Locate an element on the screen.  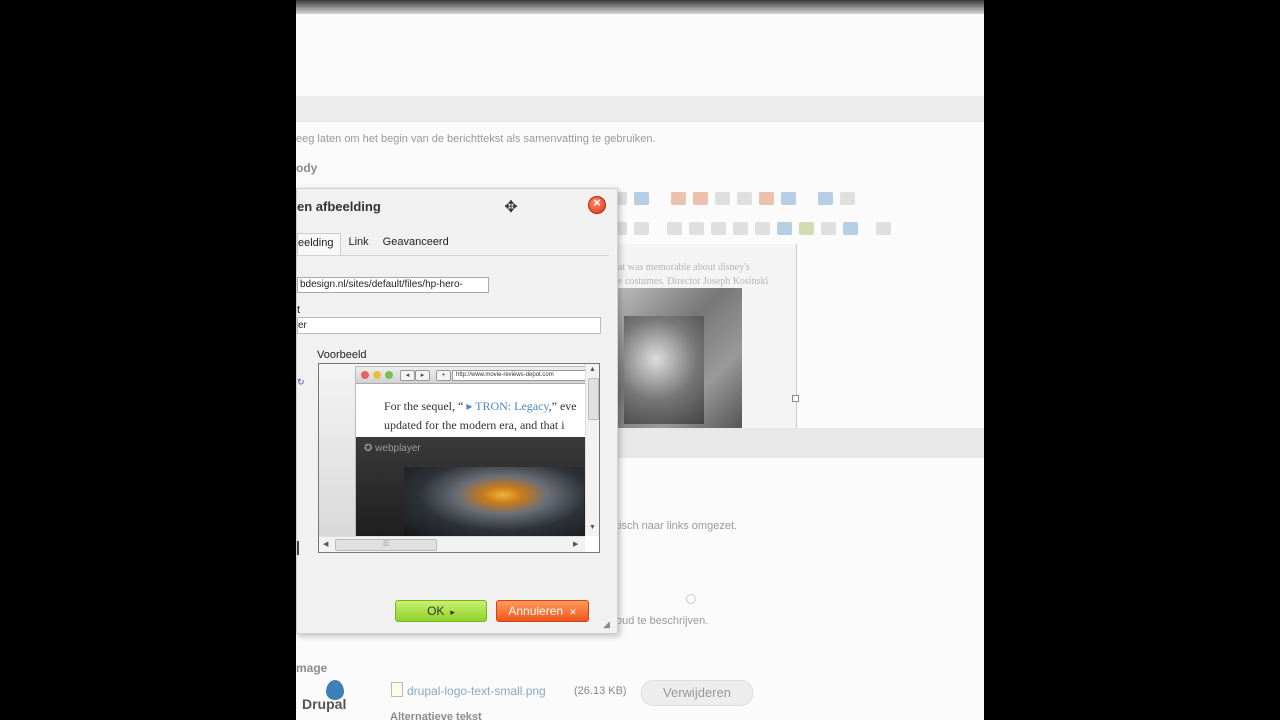
vertical-scroll-thumb is located at coordinates (593, 399).